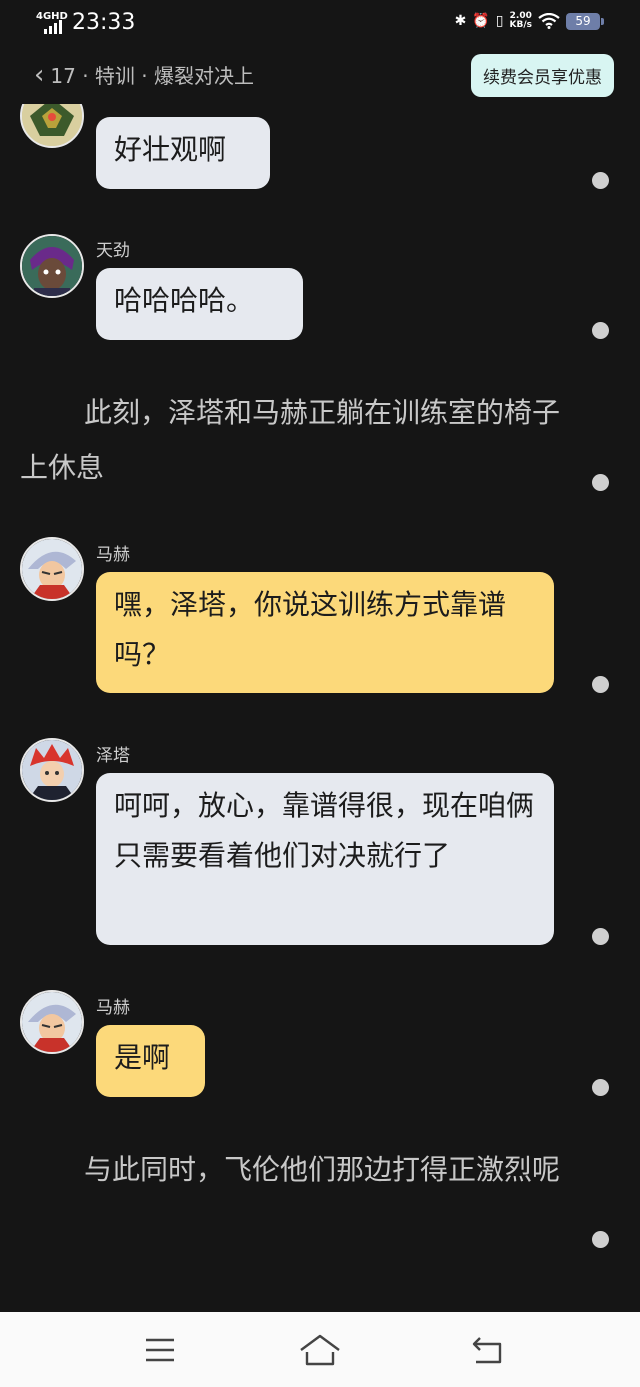 The height and width of the screenshot is (1387, 640). What do you see at coordinates (320, 76) in the screenshot?
I see `top-bar: ‹ 17 · 特训 · 爆裂对决上 续费会员享优惠` at bounding box center [320, 76].